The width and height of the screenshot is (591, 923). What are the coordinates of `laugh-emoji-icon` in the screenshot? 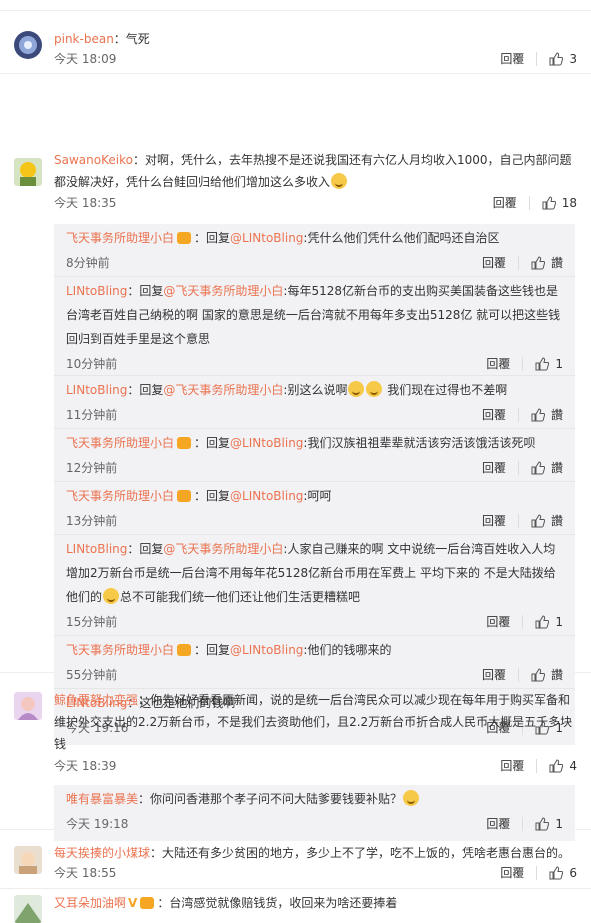 It's located at (111, 596).